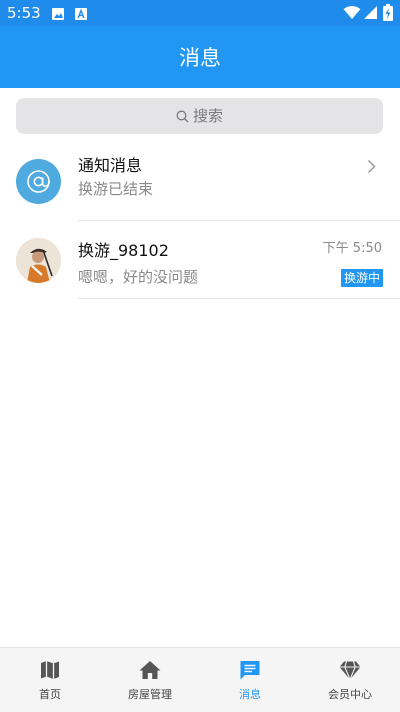  I want to click on home-icon, so click(150, 670).